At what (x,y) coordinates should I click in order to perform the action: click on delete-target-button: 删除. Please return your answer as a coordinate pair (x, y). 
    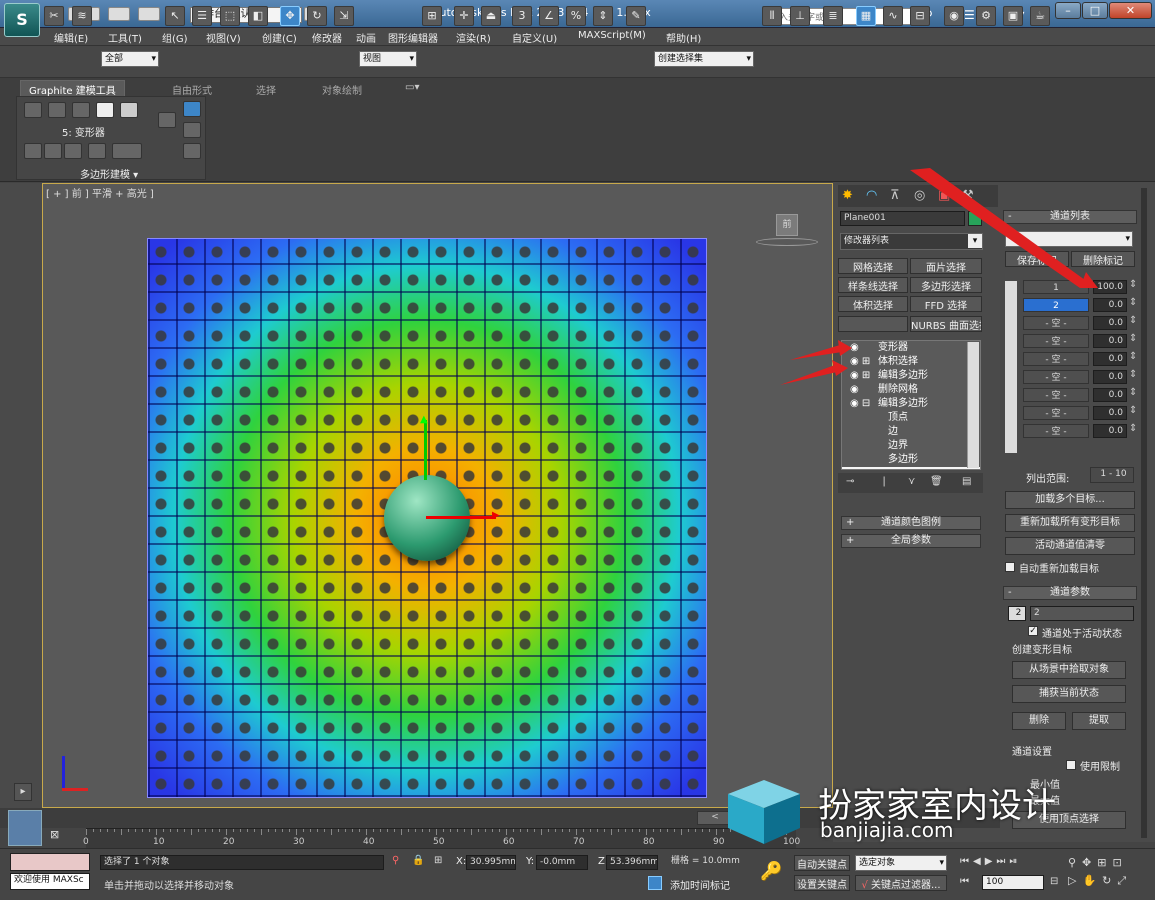
    Looking at the image, I should click on (1039, 721).